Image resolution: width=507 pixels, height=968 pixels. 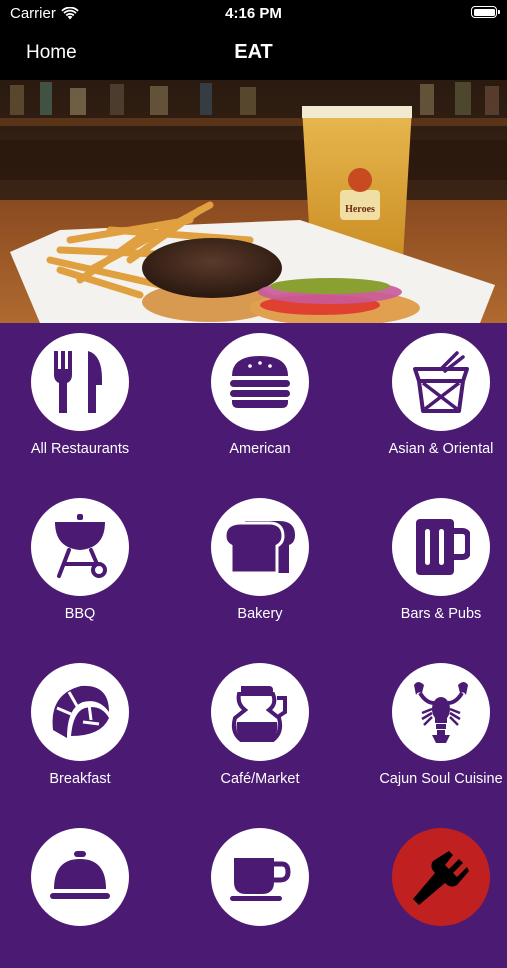 I want to click on category-label: BBQ, so click(x=80, y=614).